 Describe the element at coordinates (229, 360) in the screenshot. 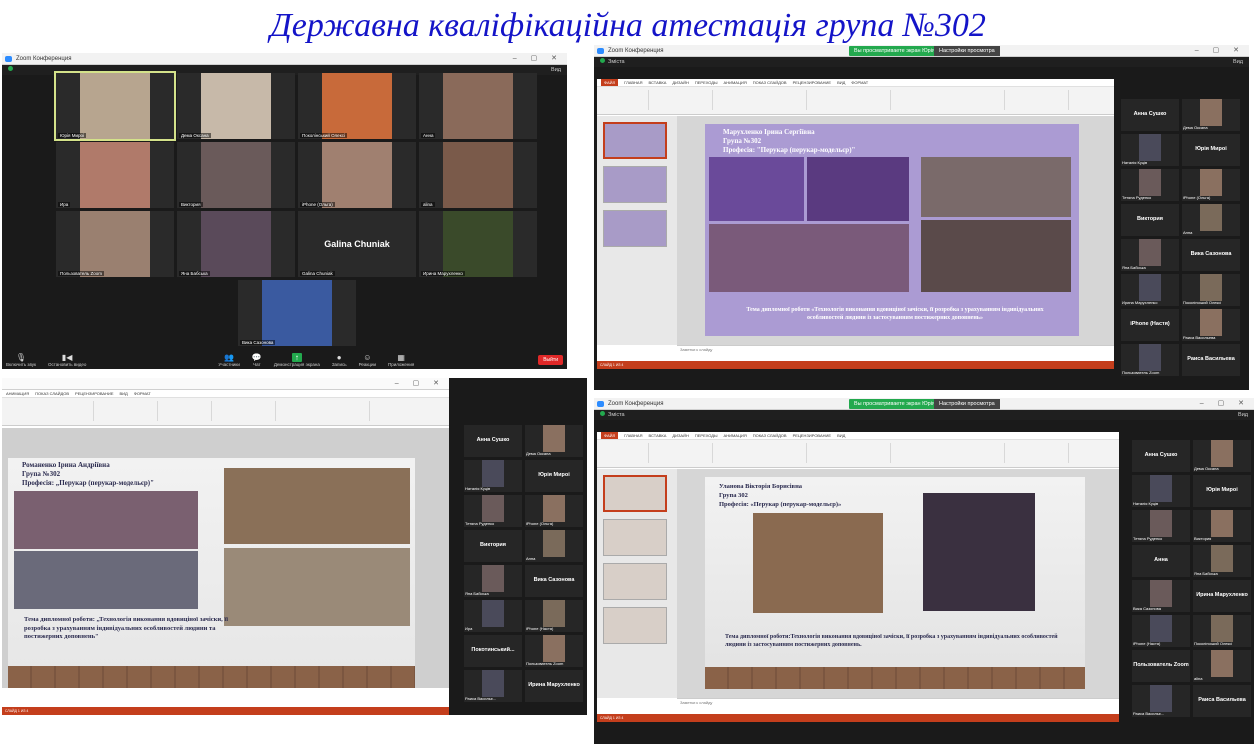

I see `participants-button: 👥 Участники` at that location.